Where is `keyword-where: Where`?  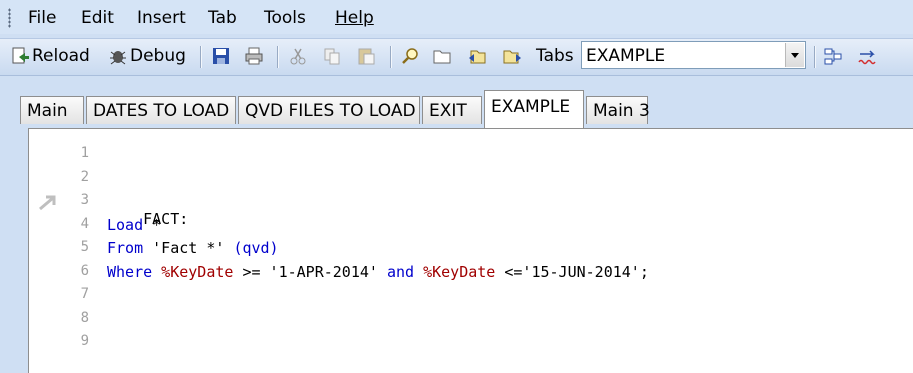 keyword-where: Where is located at coordinates (130, 272).